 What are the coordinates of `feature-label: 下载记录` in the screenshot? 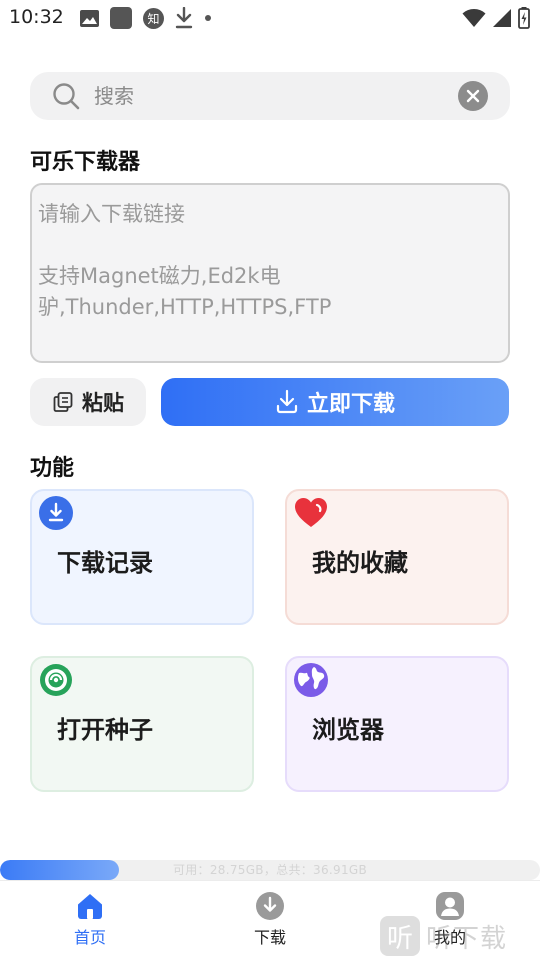 It's located at (105, 563).